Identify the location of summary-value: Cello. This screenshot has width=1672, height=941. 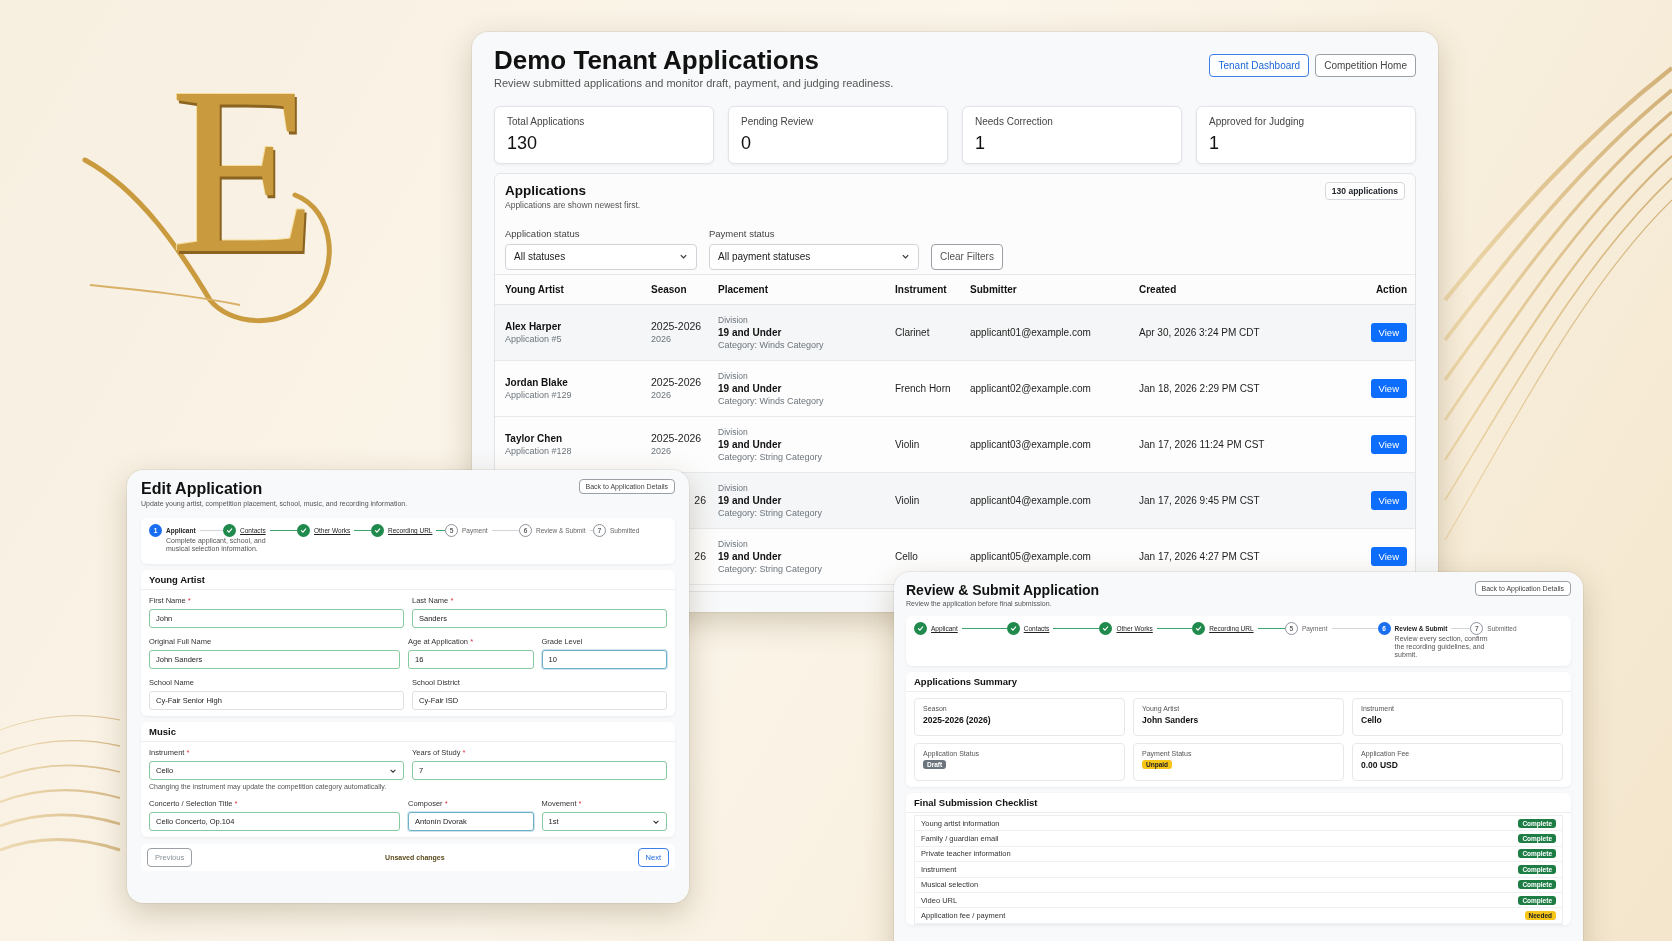
(1371, 720).